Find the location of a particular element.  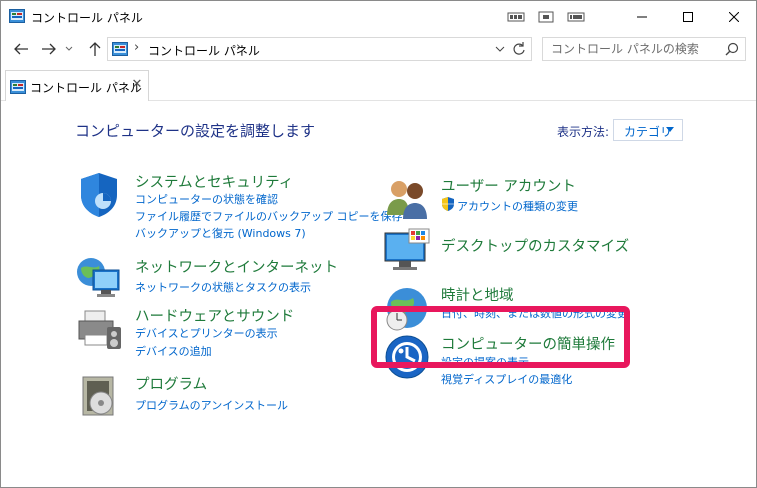

tab-control-panel: コントロール パネル ✕ is located at coordinates (77, 85).